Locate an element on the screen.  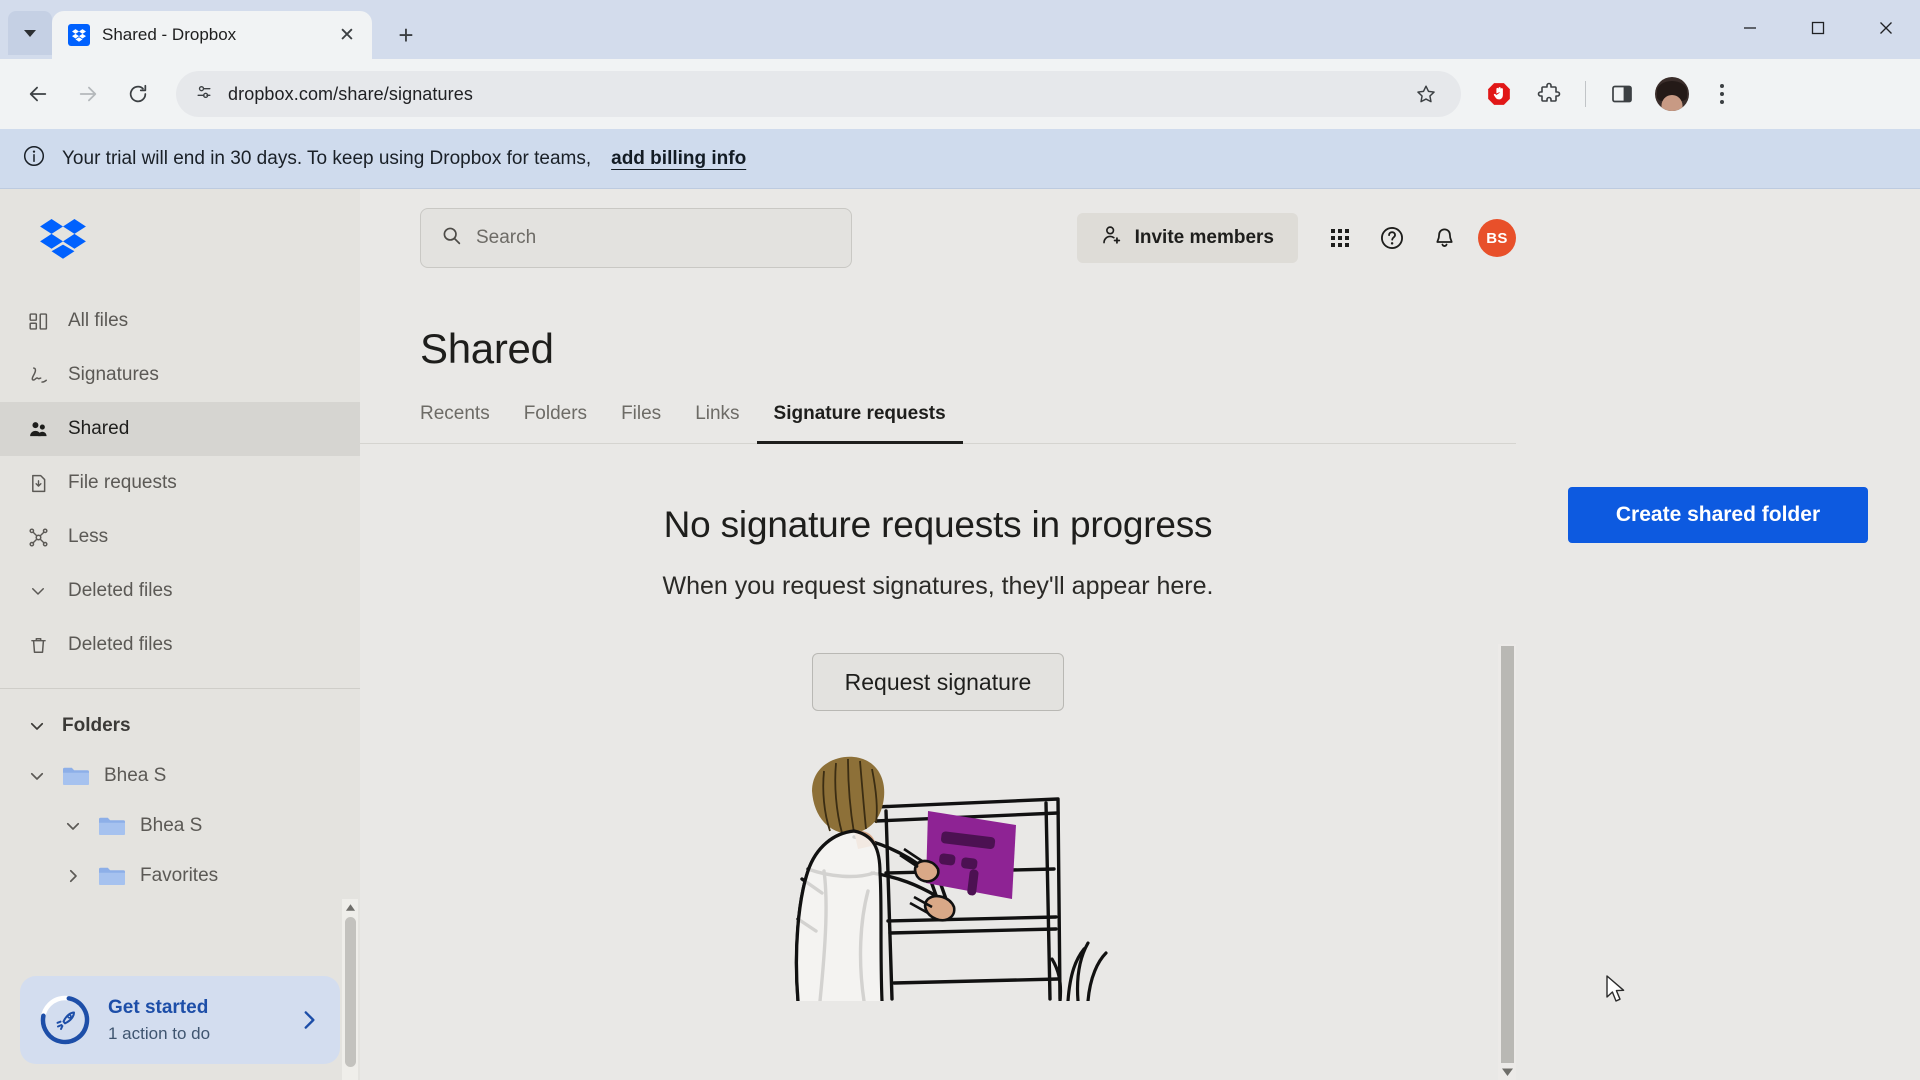
back-button is located at coordinates (38, 94).